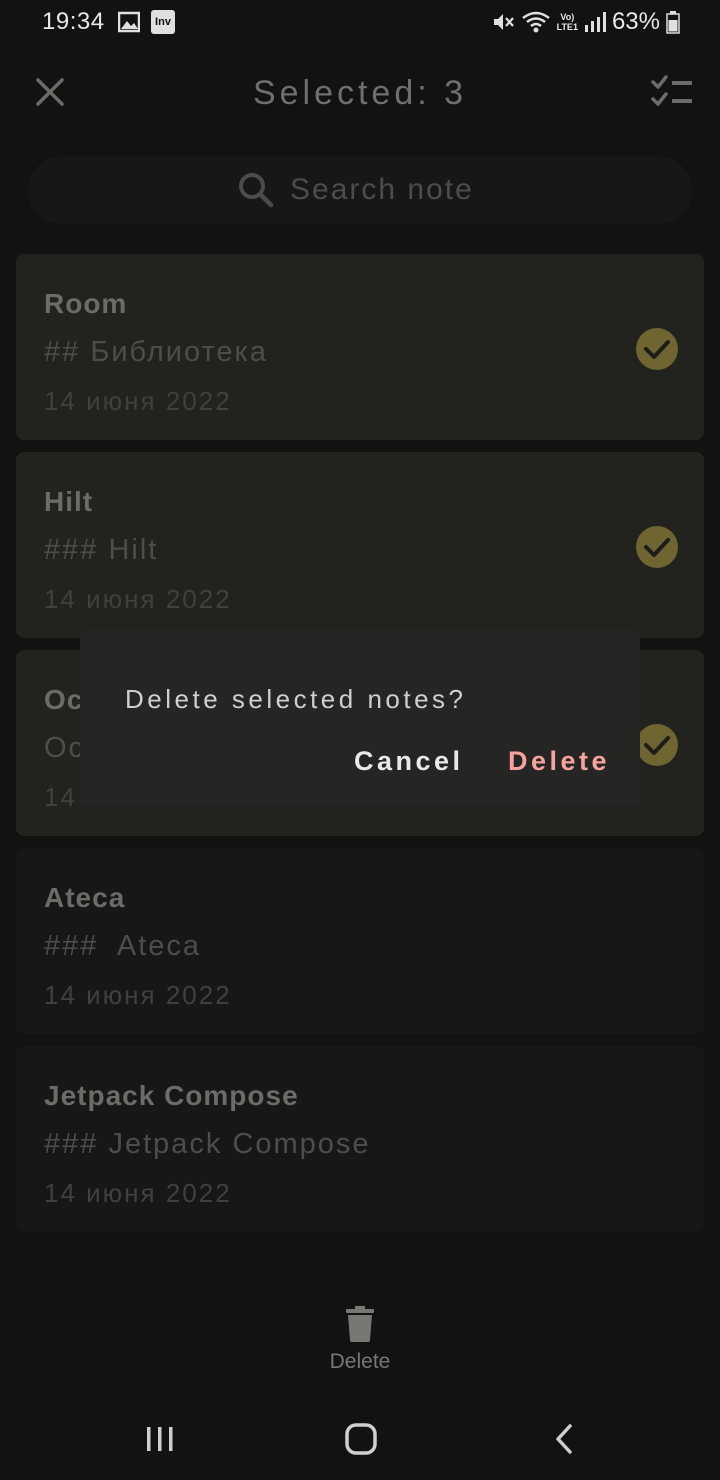  Describe the element at coordinates (360, 1361) in the screenshot. I see `bottom-delete-label: Delete` at that location.